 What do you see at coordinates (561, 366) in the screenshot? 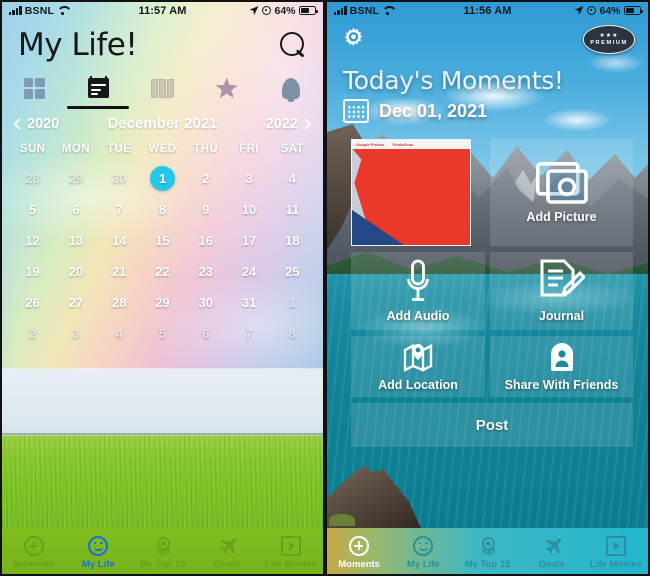
I see `share-with-friends-button: Share With Friends` at bounding box center [561, 366].